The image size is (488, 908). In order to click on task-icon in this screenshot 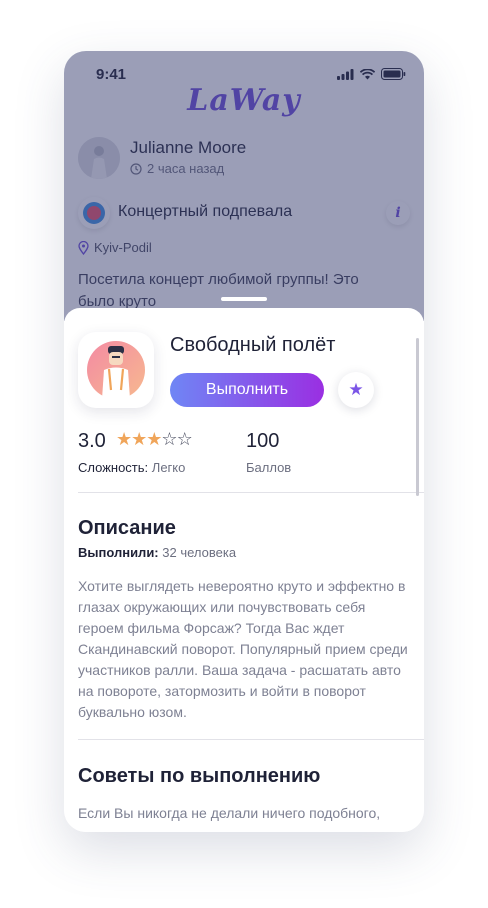, I will do `click(116, 370)`.